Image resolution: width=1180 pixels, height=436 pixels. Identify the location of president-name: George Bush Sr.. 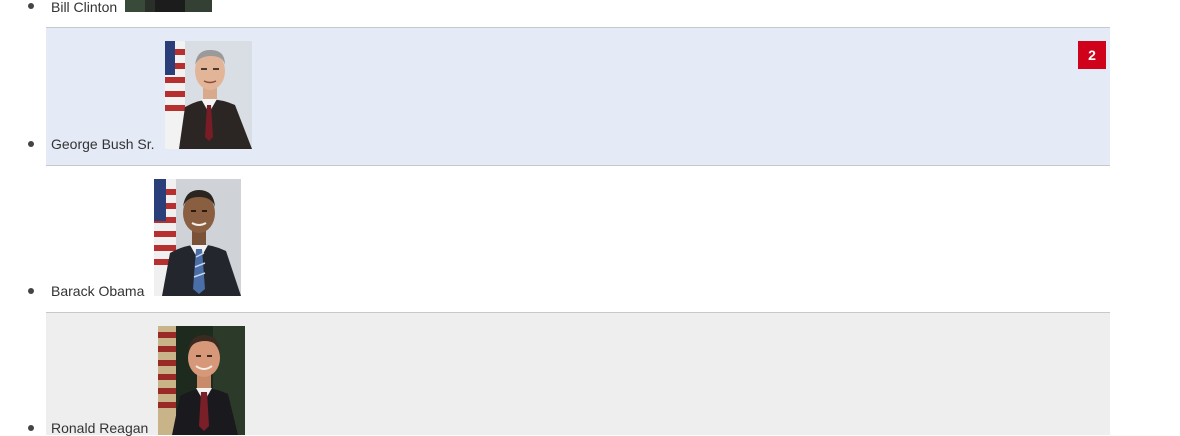
(103, 144).